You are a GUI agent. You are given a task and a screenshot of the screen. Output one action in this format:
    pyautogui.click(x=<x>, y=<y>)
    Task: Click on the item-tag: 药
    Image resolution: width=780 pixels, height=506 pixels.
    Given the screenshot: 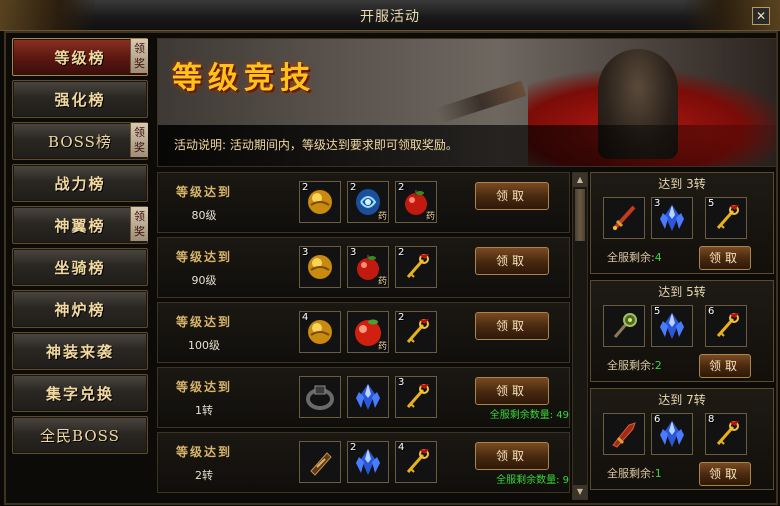 What is the action you would take?
    pyautogui.click(x=382, y=282)
    